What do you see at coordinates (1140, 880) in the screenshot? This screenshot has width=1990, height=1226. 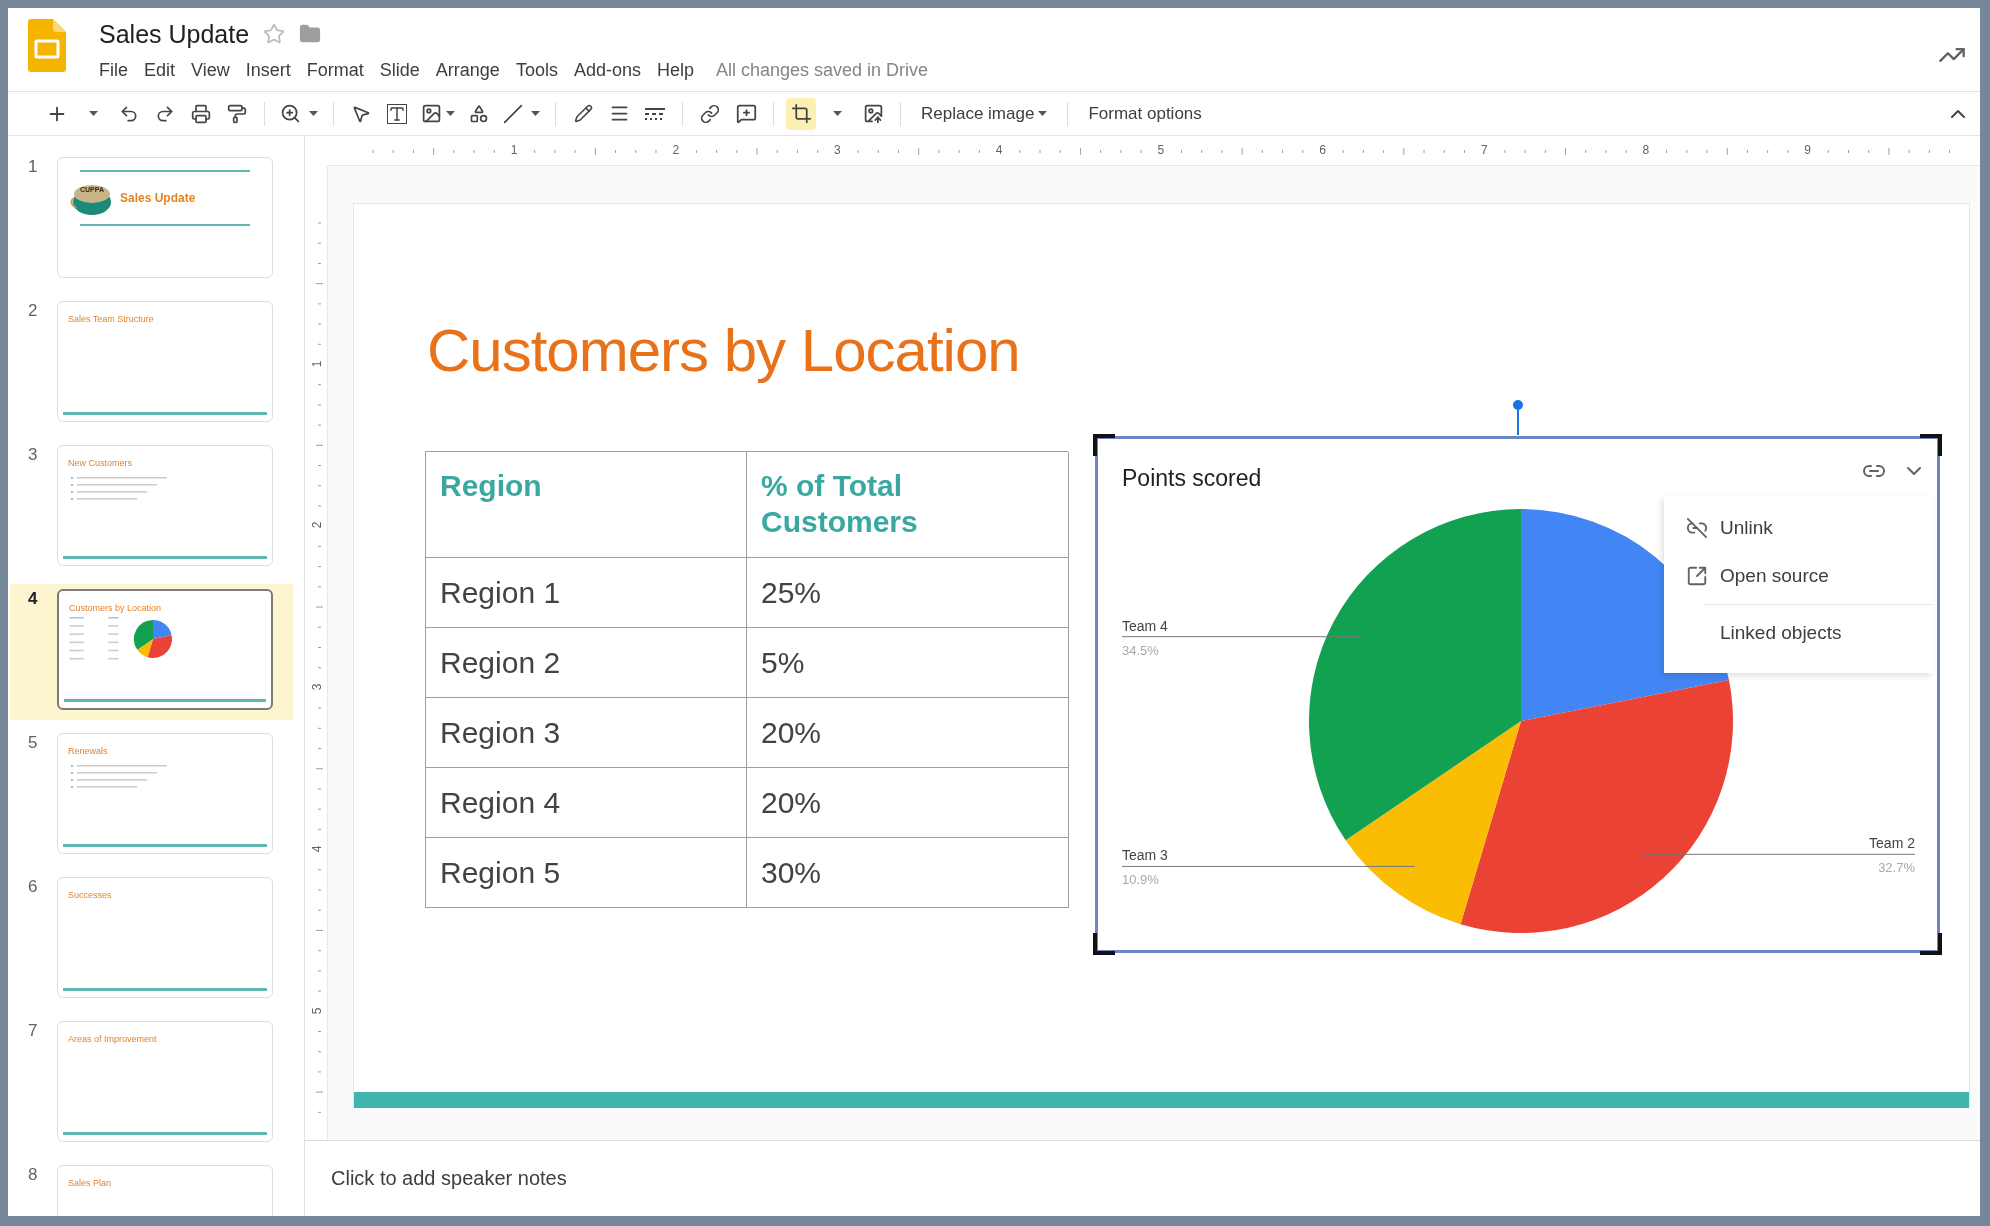 I see `slice-value: 10.9%` at bounding box center [1140, 880].